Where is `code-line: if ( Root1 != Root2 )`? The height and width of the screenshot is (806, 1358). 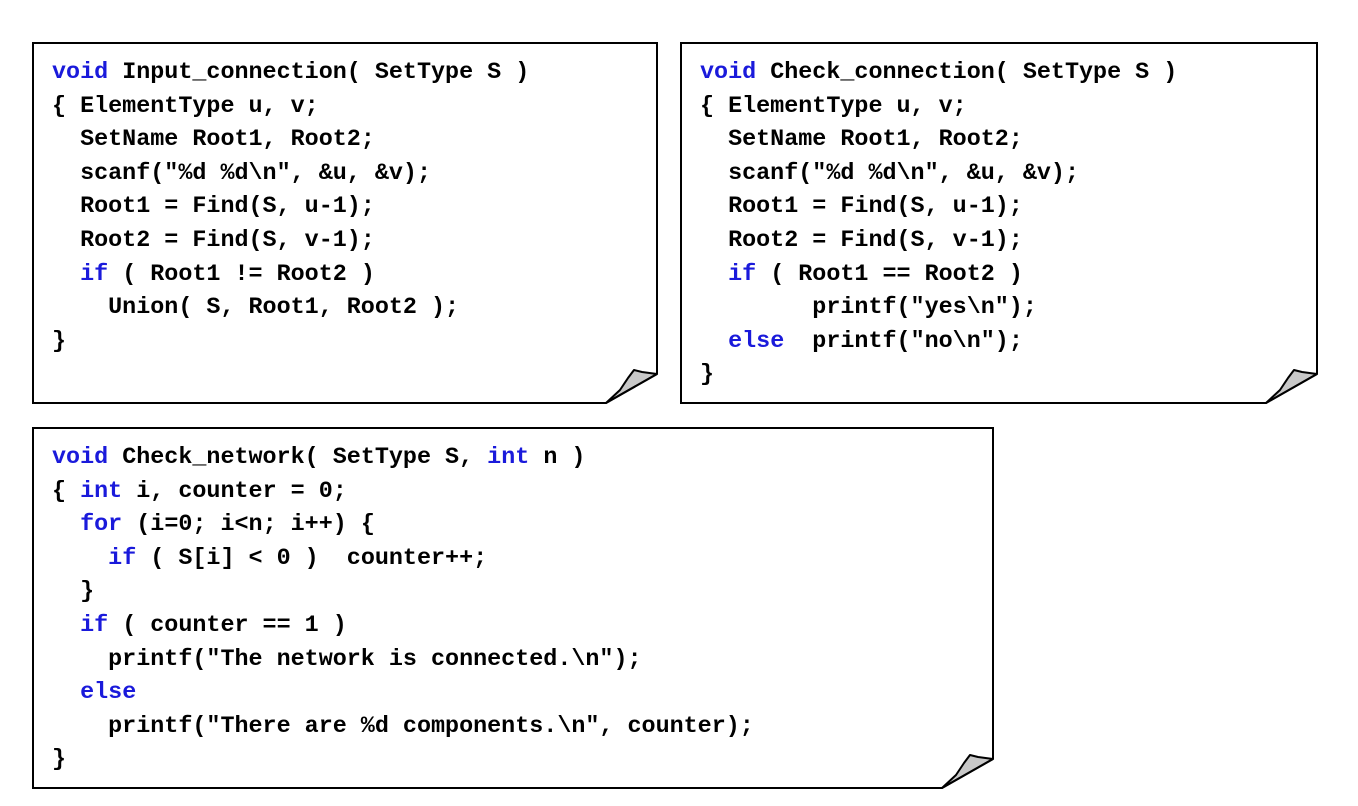
code-line: if ( Root1 != Root2 ) is located at coordinates (290, 276).